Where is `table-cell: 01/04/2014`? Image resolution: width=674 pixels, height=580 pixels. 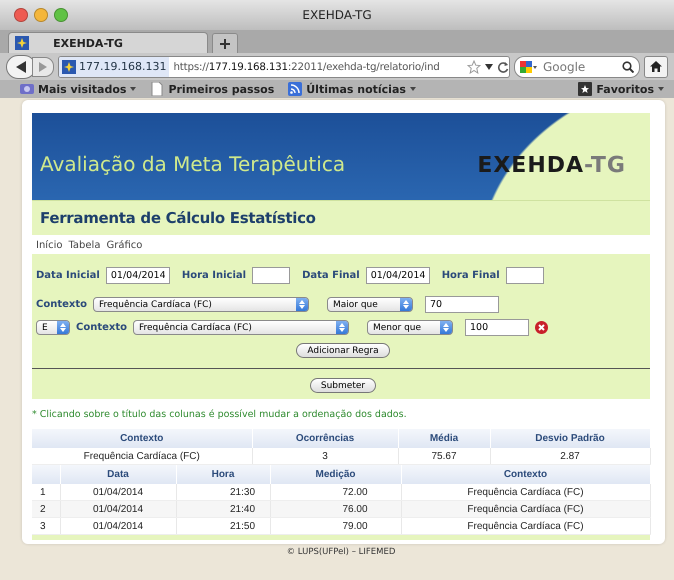 table-cell: 01/04/2014 is located at coordinates (118, 509).